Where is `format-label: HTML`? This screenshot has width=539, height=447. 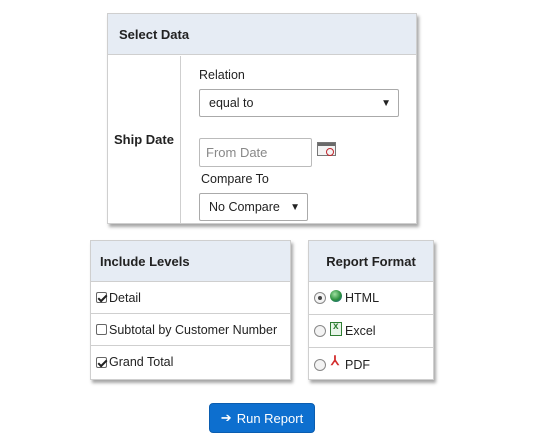
format-label: HTML is located at coordinates (362, 298).